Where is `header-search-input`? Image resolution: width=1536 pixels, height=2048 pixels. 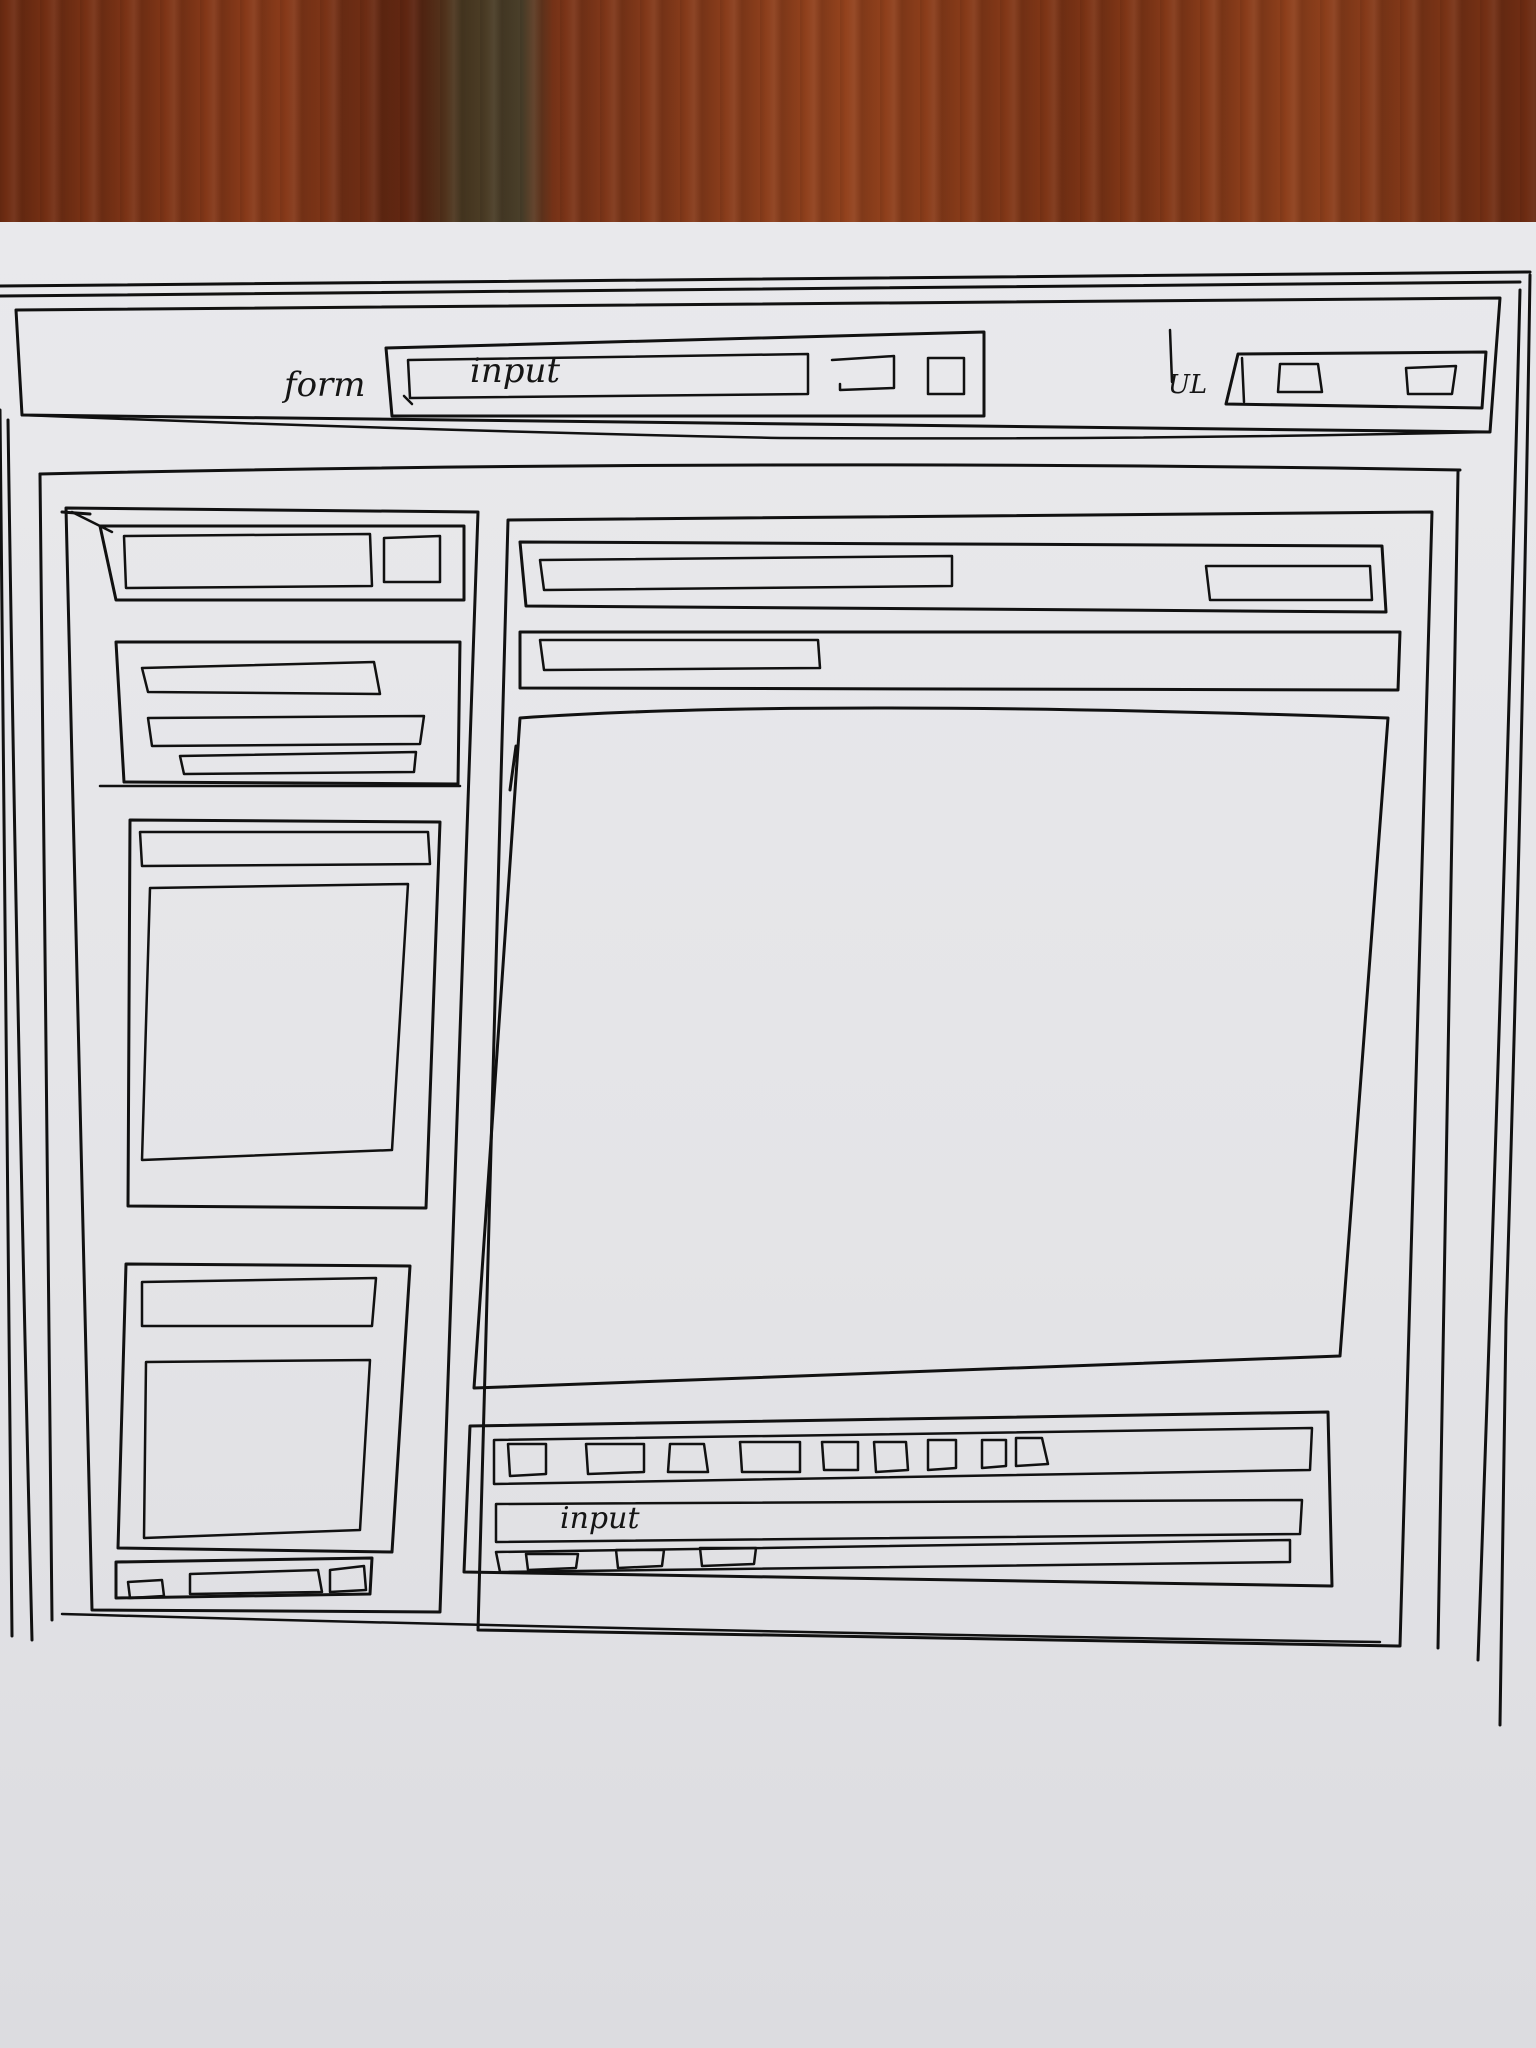
header-search-input is located at coordinates (608, 376).